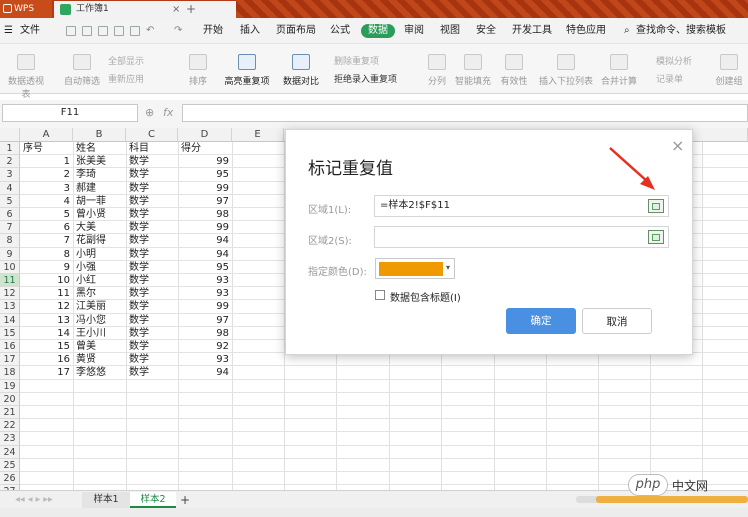 This screenshot has width=748, height=517. What do you see at coordinates (514, 70) in the screenshot?
I see `validity-button: 有效性` at bounding box center [514, 70].